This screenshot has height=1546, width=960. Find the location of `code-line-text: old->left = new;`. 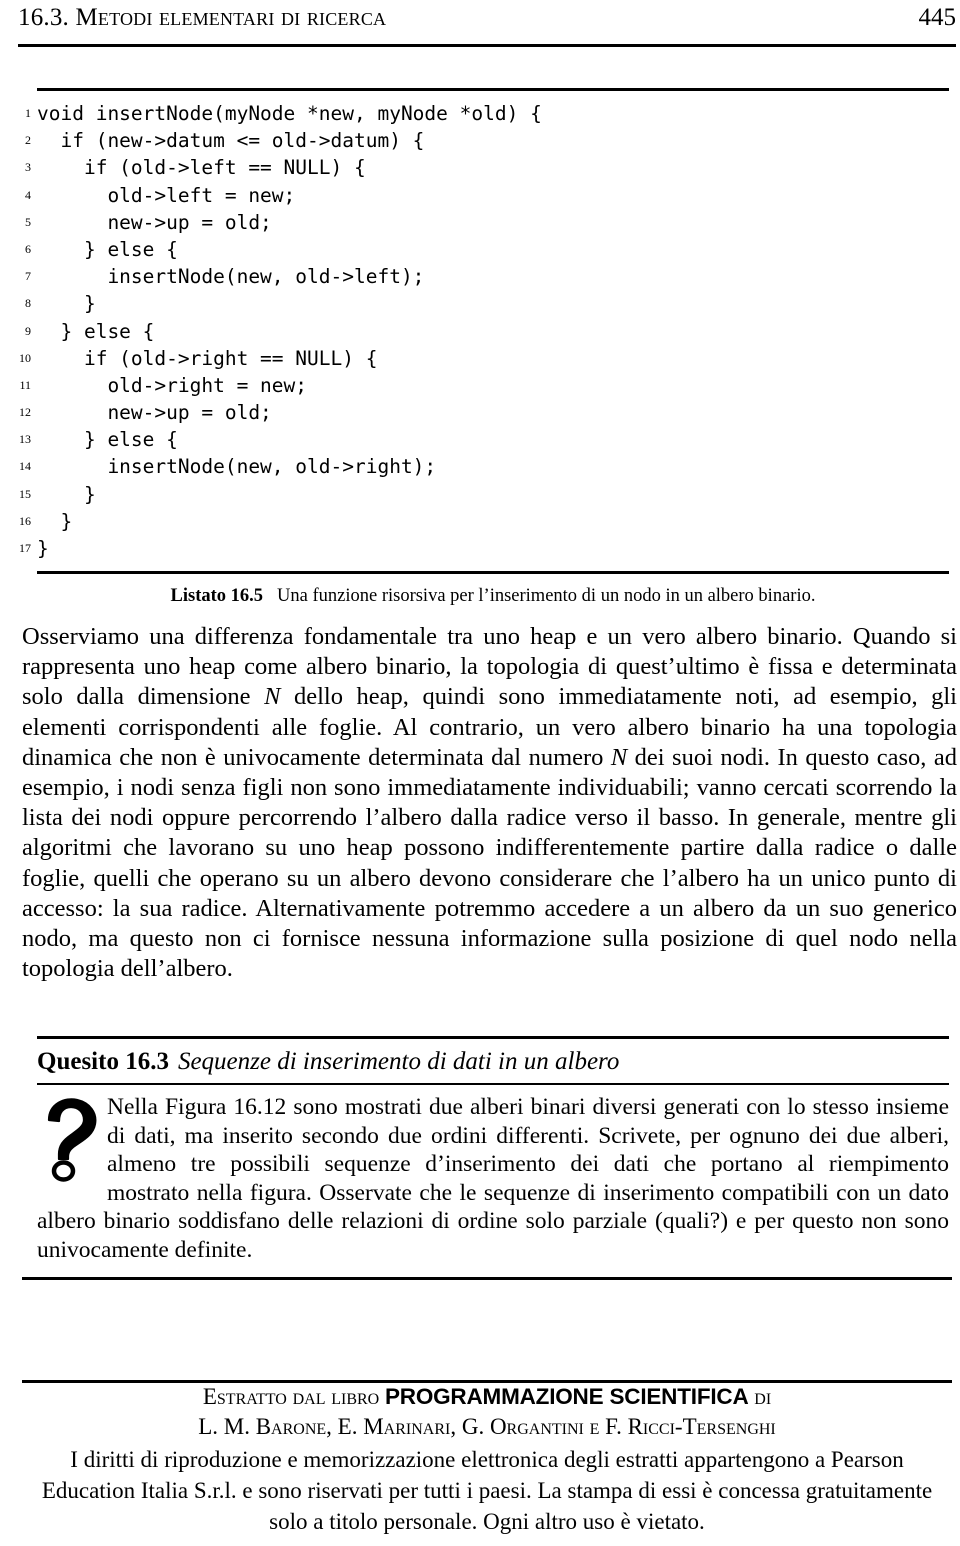

code-line-text: old->left = new; is located at coordinates (166, 195).